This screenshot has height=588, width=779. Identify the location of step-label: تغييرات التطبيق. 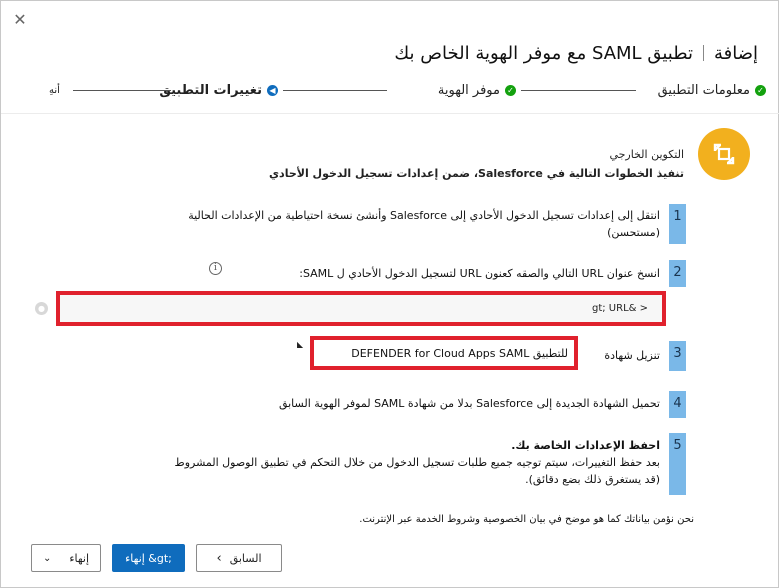
(210, 90).